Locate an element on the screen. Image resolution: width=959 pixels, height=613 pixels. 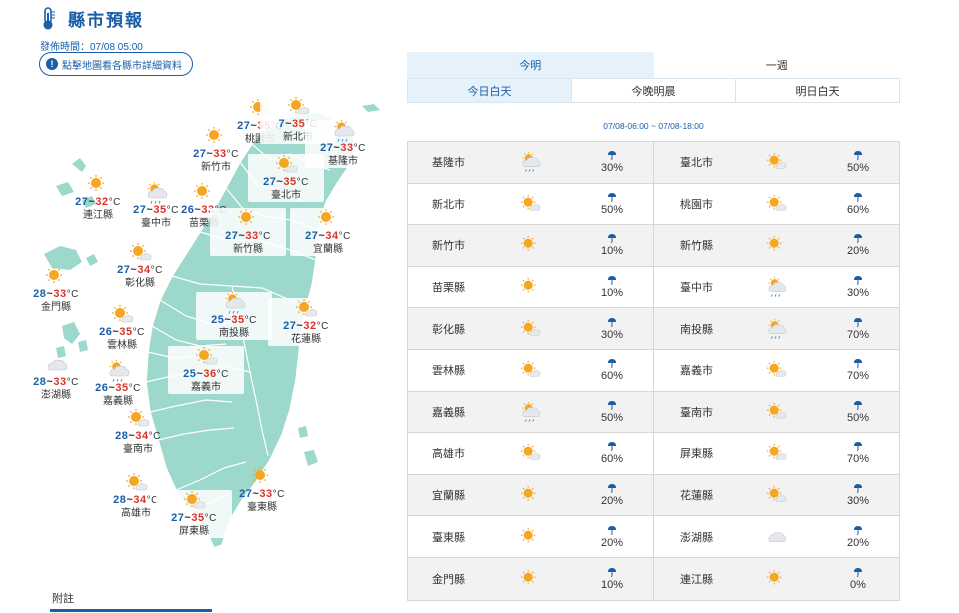
forecast-entry: 臺中市 30% is located at coordinates (776, 287).